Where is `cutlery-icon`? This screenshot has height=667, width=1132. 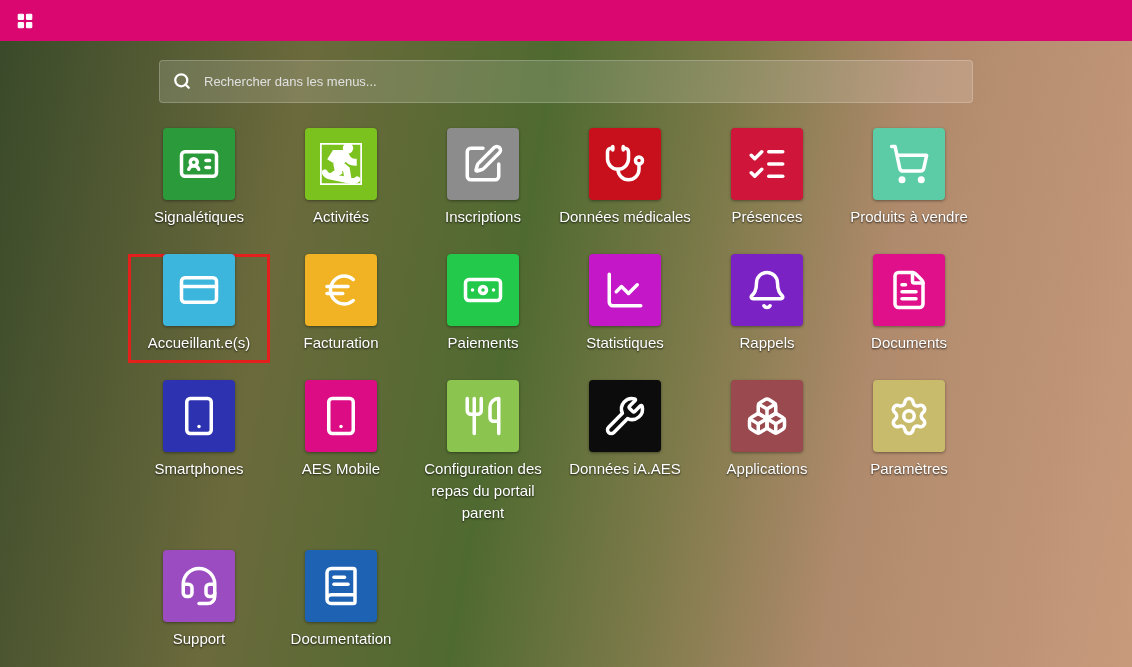 cutlery-icon is located at coordinates (483, 416).